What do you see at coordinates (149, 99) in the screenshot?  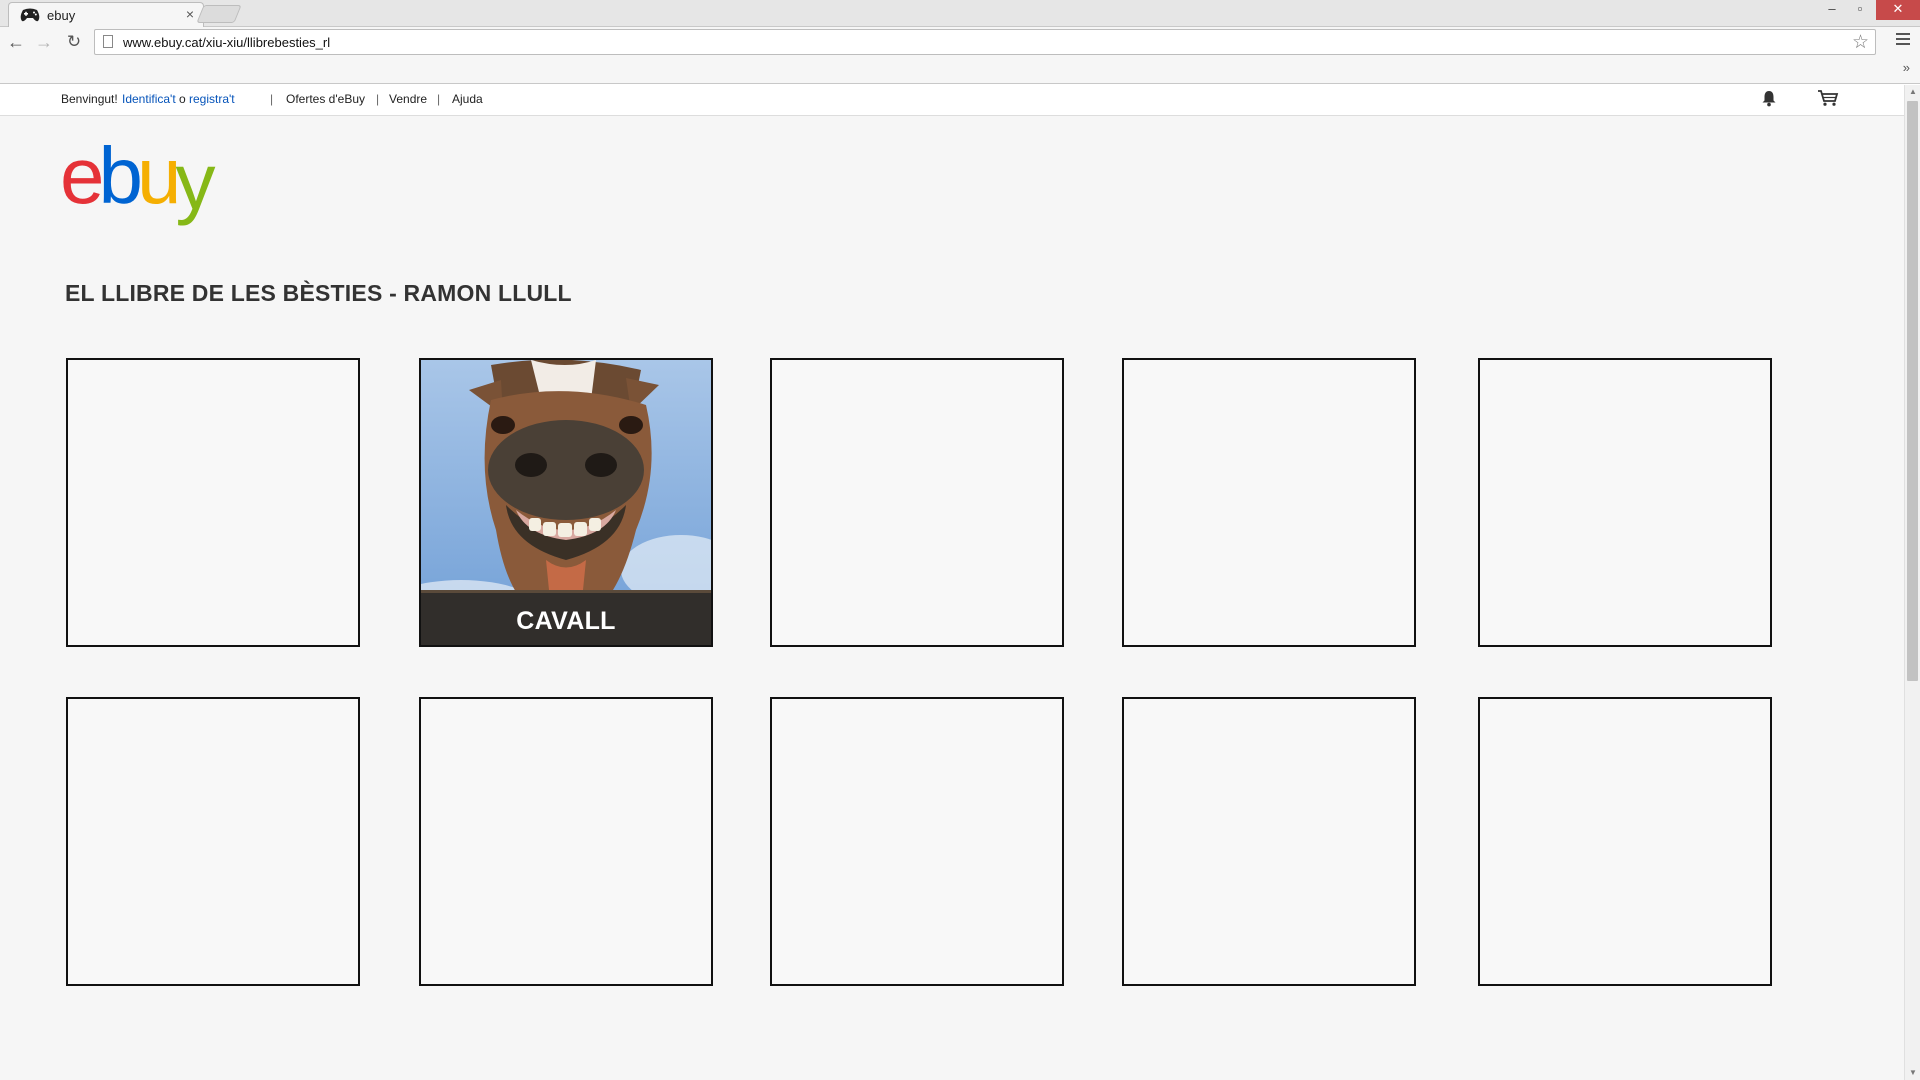 I see `signin-link: Identifica't` at bounding box center [149, 99].